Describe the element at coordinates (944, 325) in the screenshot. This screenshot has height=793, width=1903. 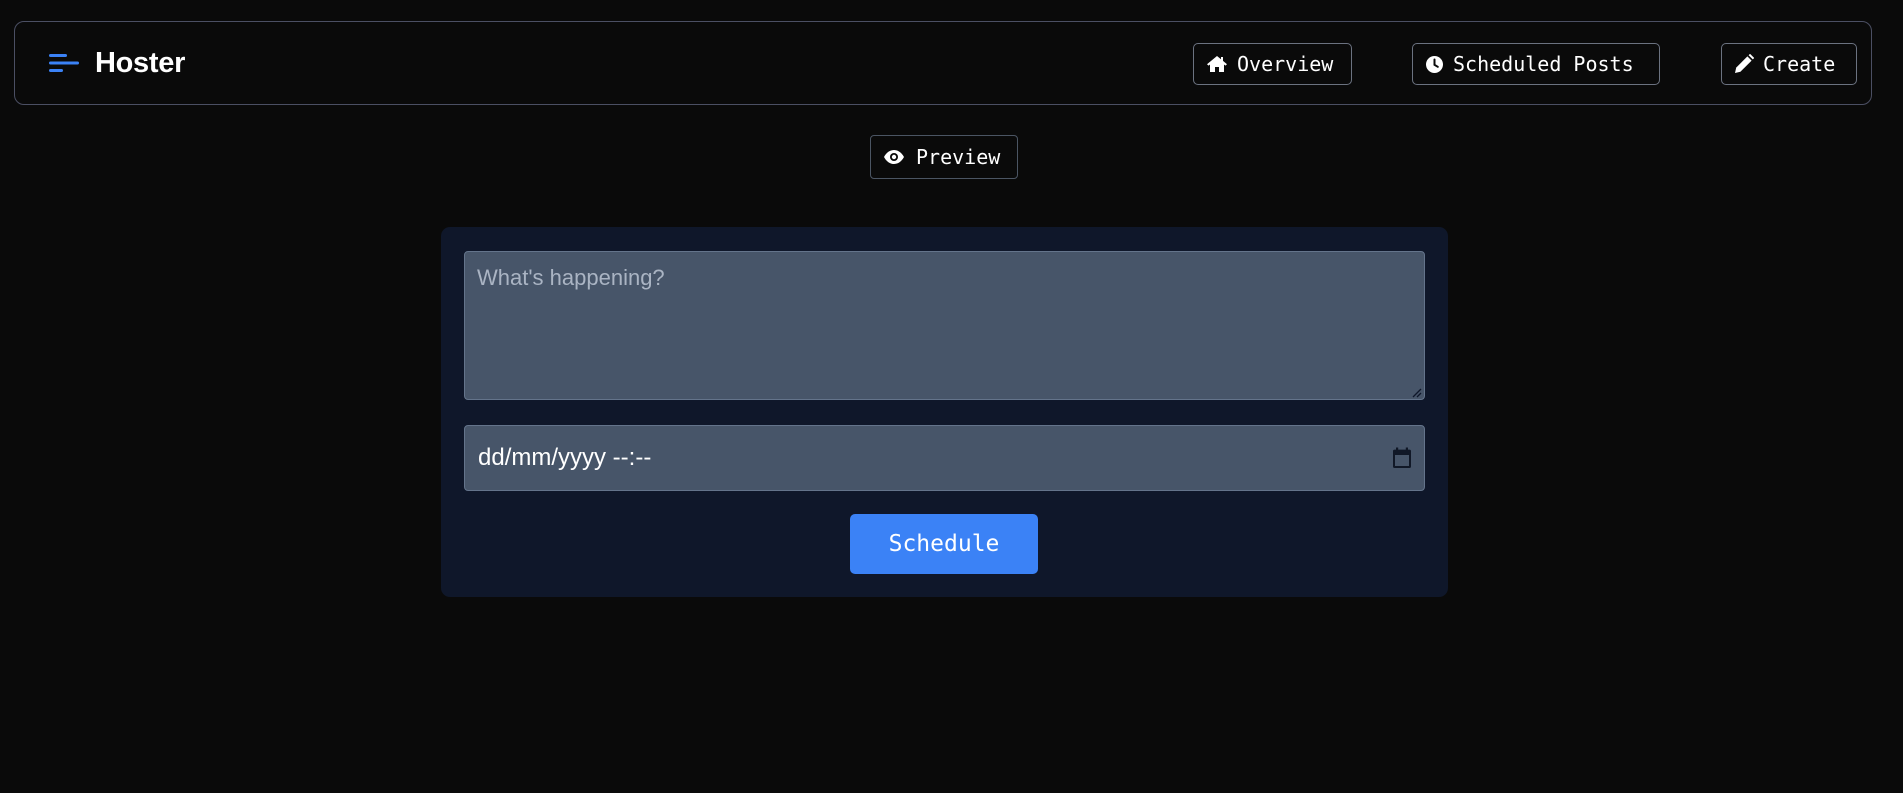
I see `post-text-input` at that location.